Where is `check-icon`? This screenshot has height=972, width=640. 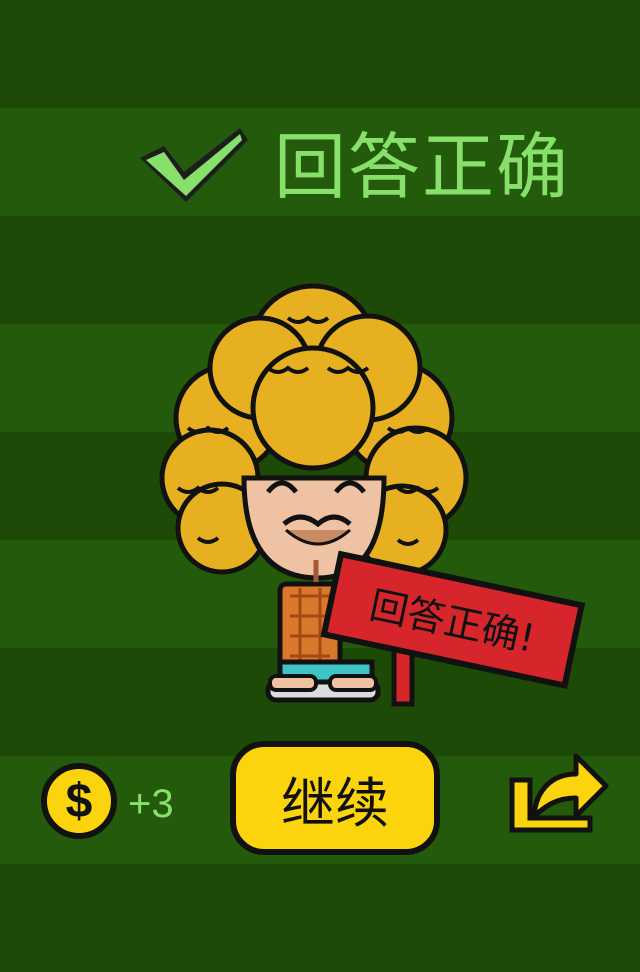
check-icon is located at coordinates (194, 165).